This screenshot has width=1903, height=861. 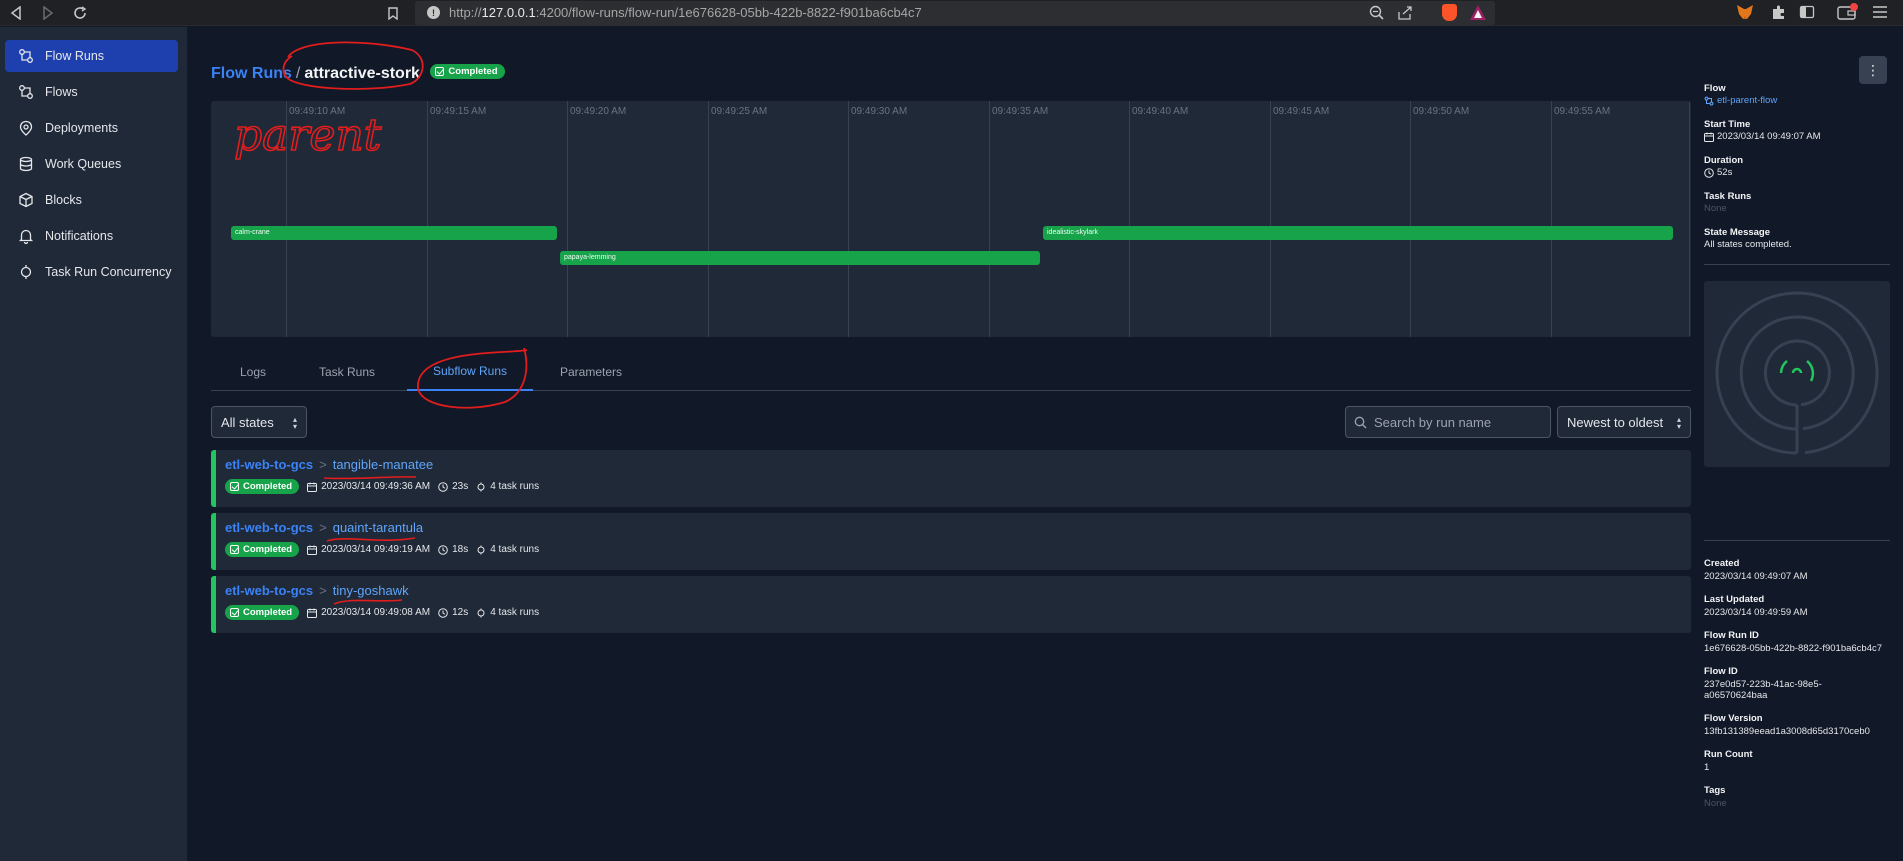 What do you see at coordinates (1459, 422) in the screenshot?
I see `search-input` at bounding box center [1459, 422].